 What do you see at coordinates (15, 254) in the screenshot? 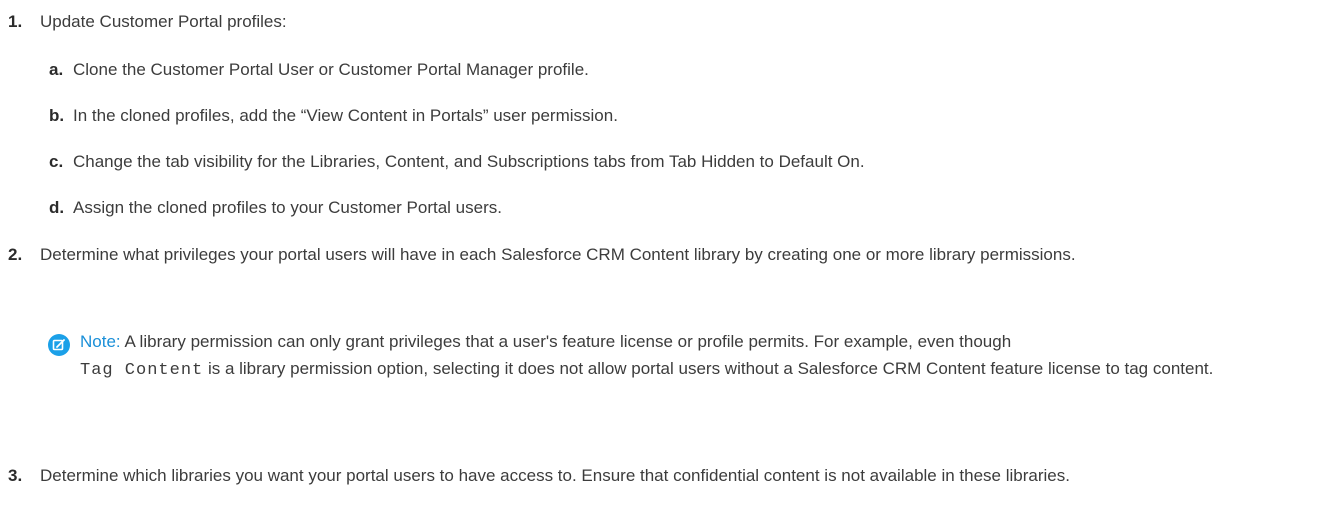
I see `step-number: 2.` at bounding box center [15, 254].